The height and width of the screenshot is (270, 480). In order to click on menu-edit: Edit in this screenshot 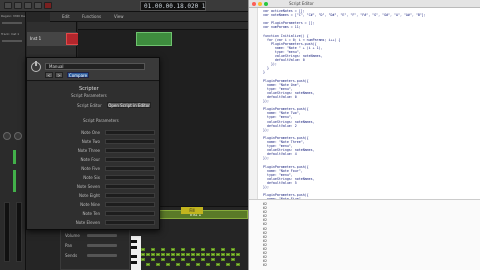, I will do `click(66, 16)`.